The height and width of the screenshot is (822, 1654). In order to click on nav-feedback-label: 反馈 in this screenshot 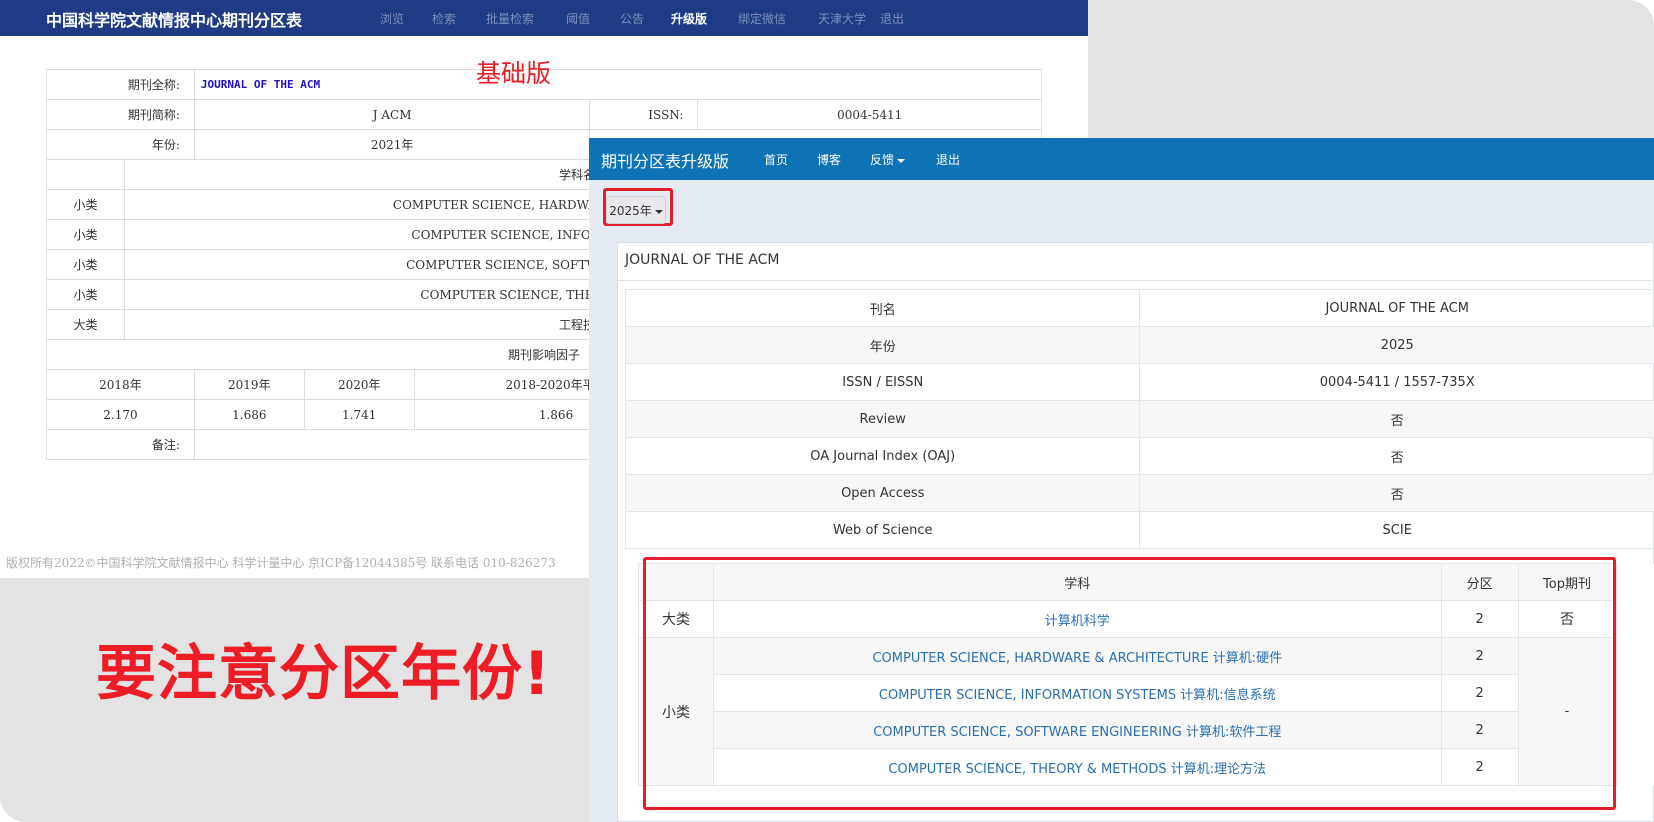, I will do `click(882, 160)`.